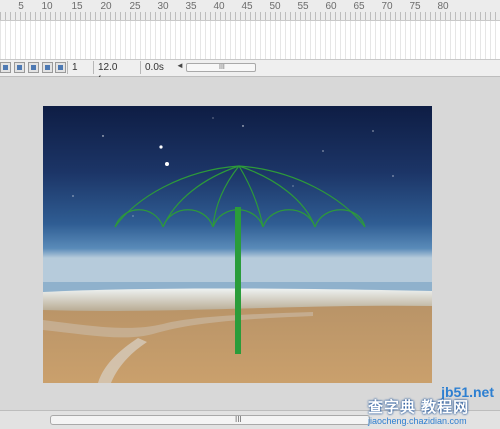 The height and width of the screenshot is (429, 500). What do you see at coordinates (250, 40) in the screenshot?
I see `timeline-frames` at bounding box center [250, 40].